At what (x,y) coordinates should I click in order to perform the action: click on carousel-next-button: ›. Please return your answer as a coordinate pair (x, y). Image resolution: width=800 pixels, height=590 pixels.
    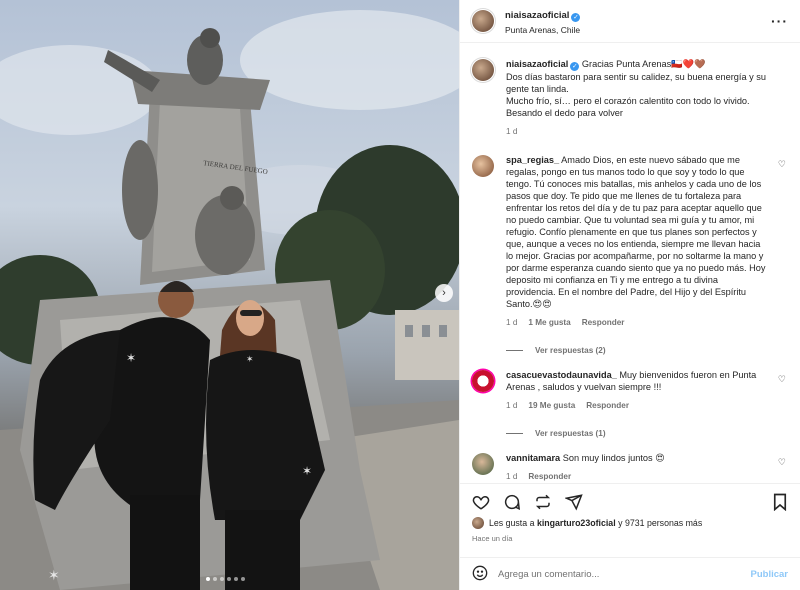
    Looking at the image, I should click on (444, 293).